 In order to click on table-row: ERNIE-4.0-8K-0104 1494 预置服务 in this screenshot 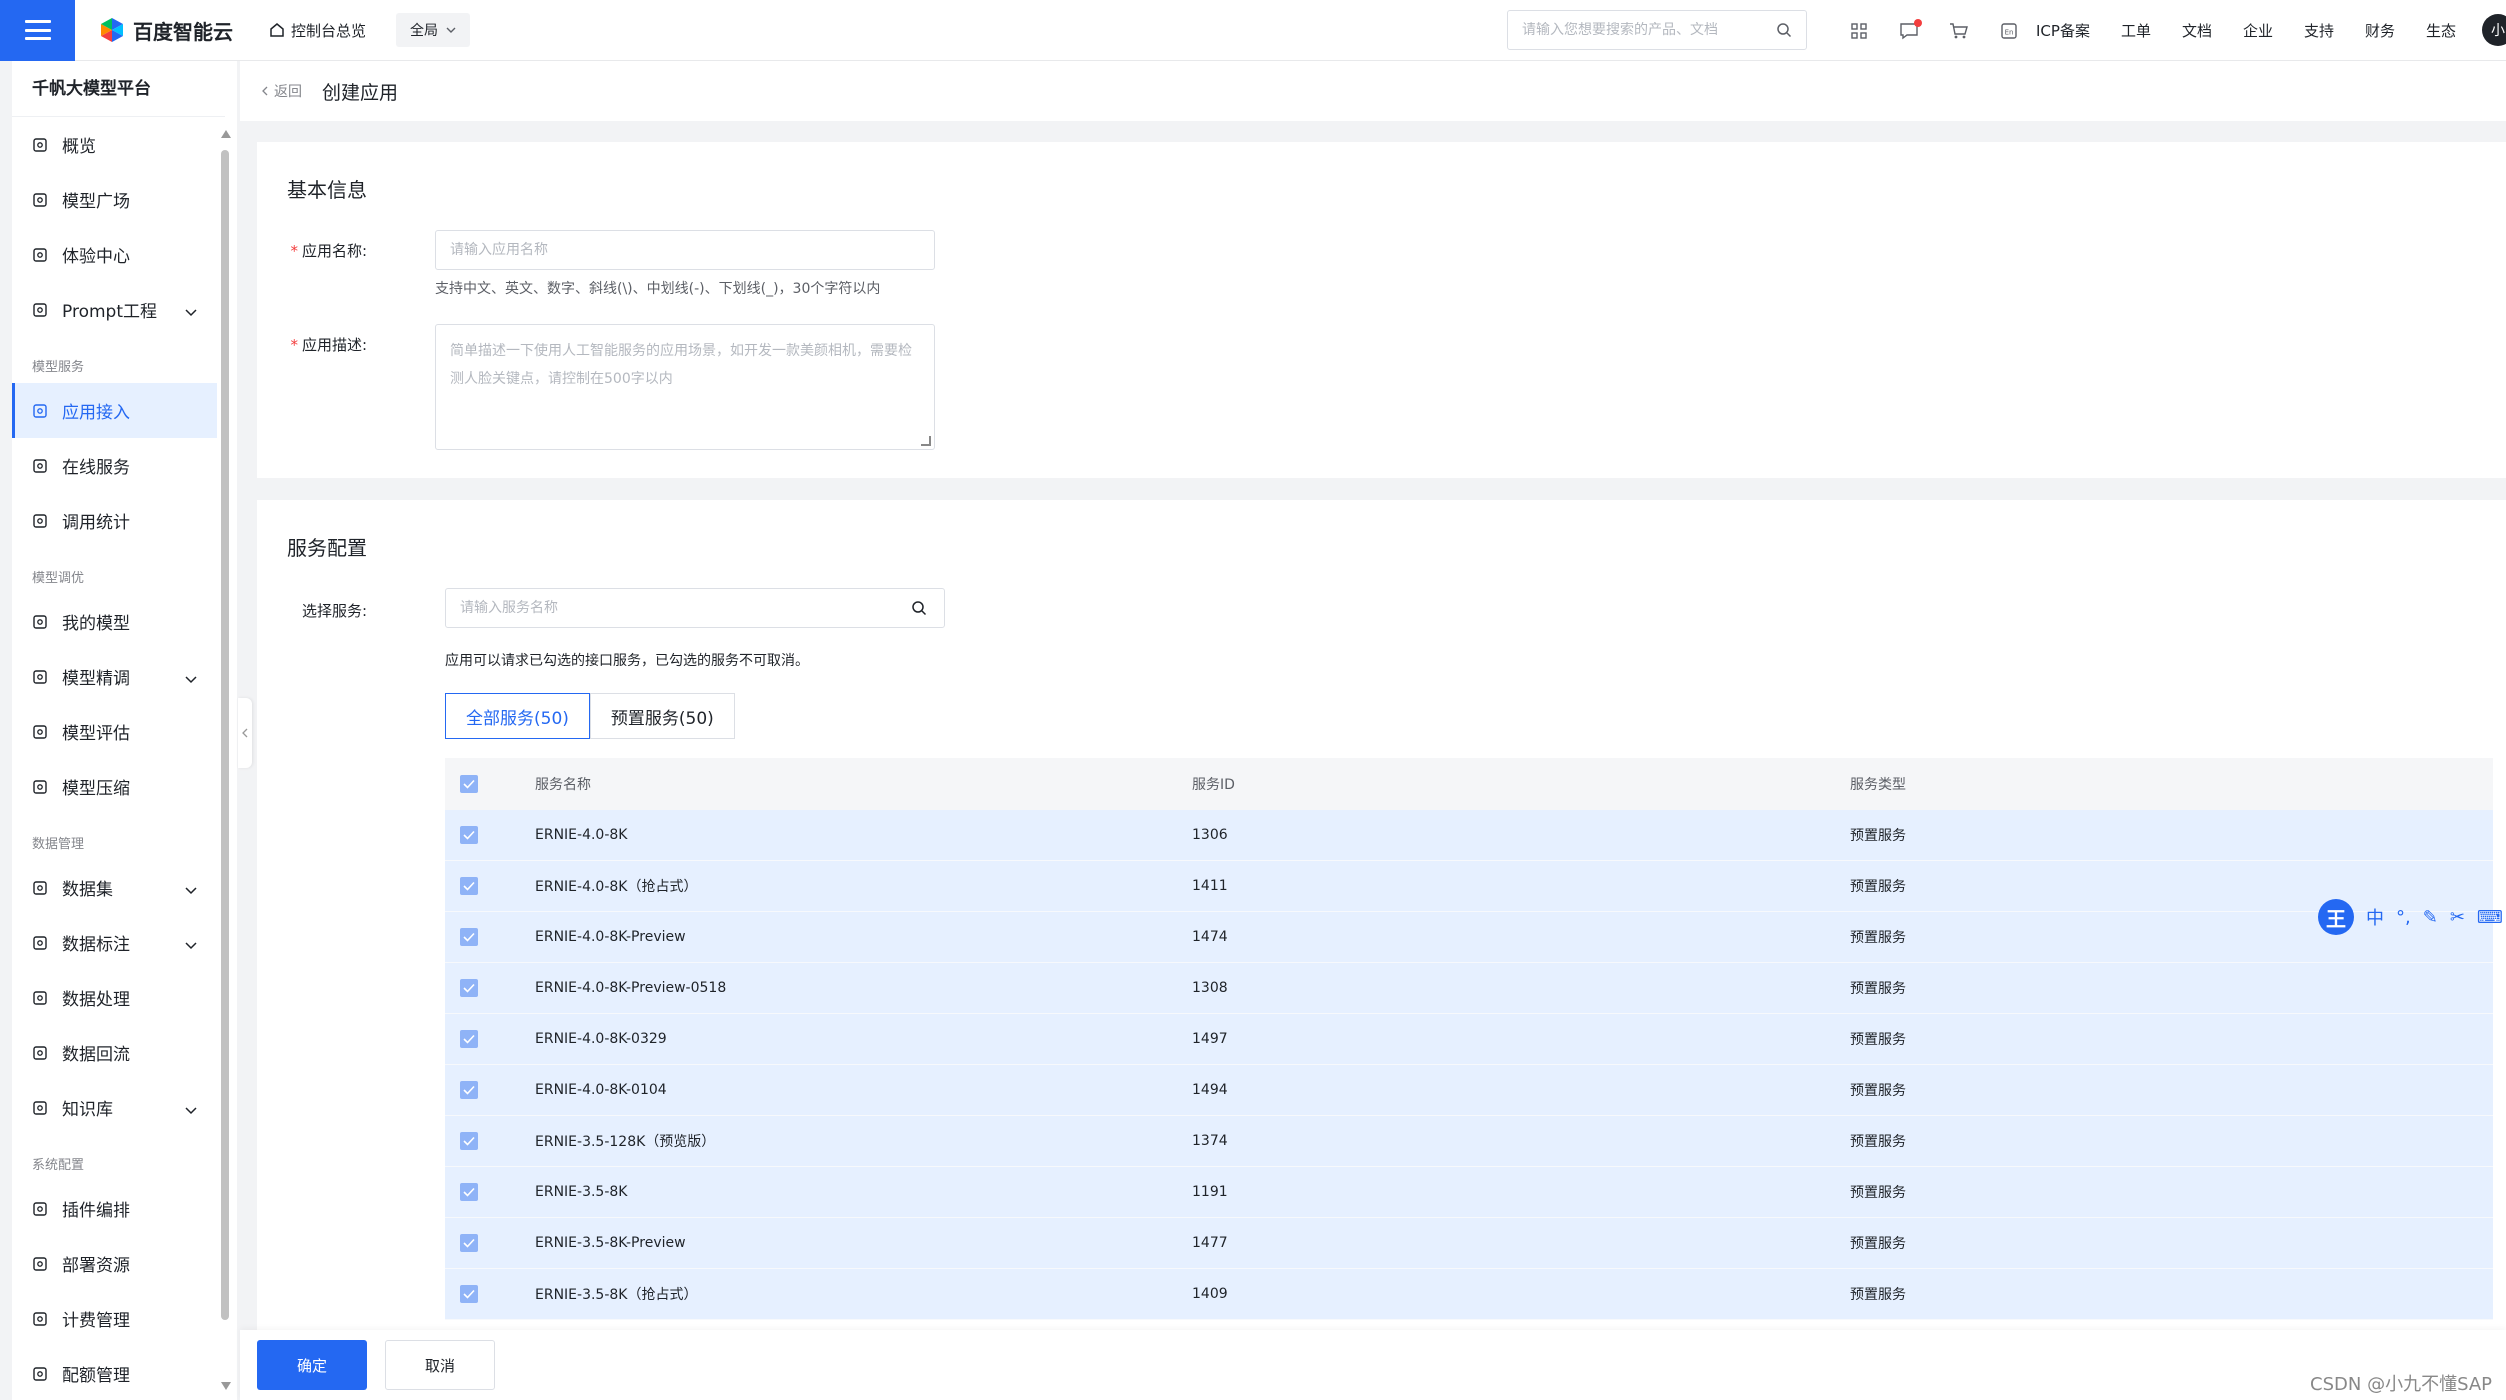, I will do `click(1469, 1090)`.